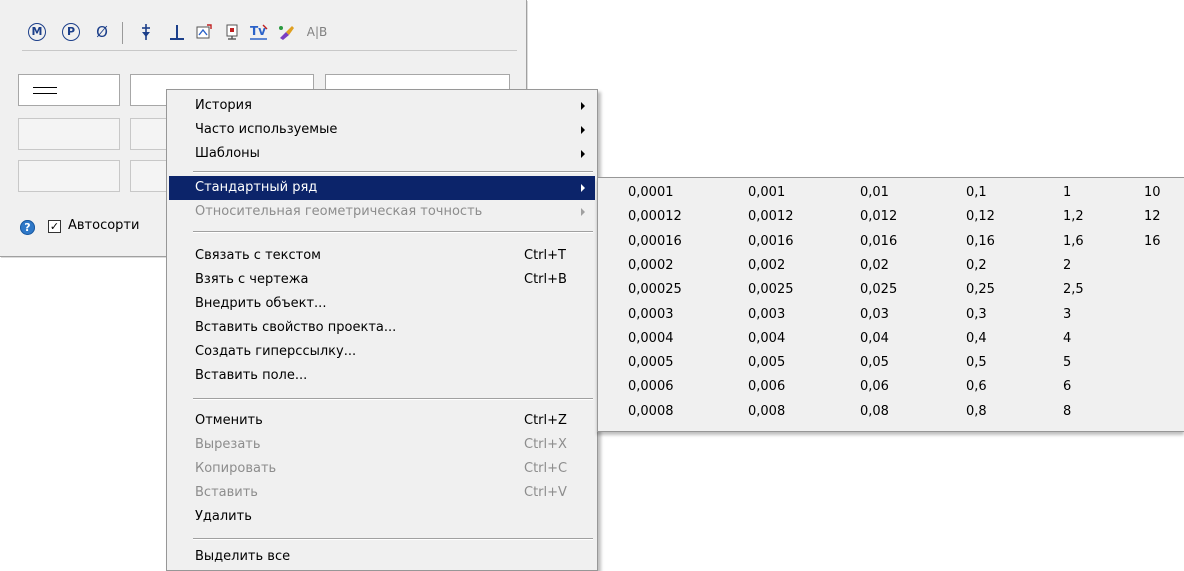 This screenshot has height=571, width=1184. Describe the element at coordinates (583, 154) in the screenshot. I see `submenu-arrow-icon` at that location.